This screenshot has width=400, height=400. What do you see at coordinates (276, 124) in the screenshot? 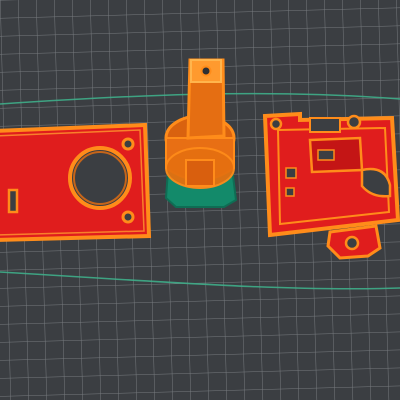
I see `bracket-top-hole-left` at bounding box center [276, 124].